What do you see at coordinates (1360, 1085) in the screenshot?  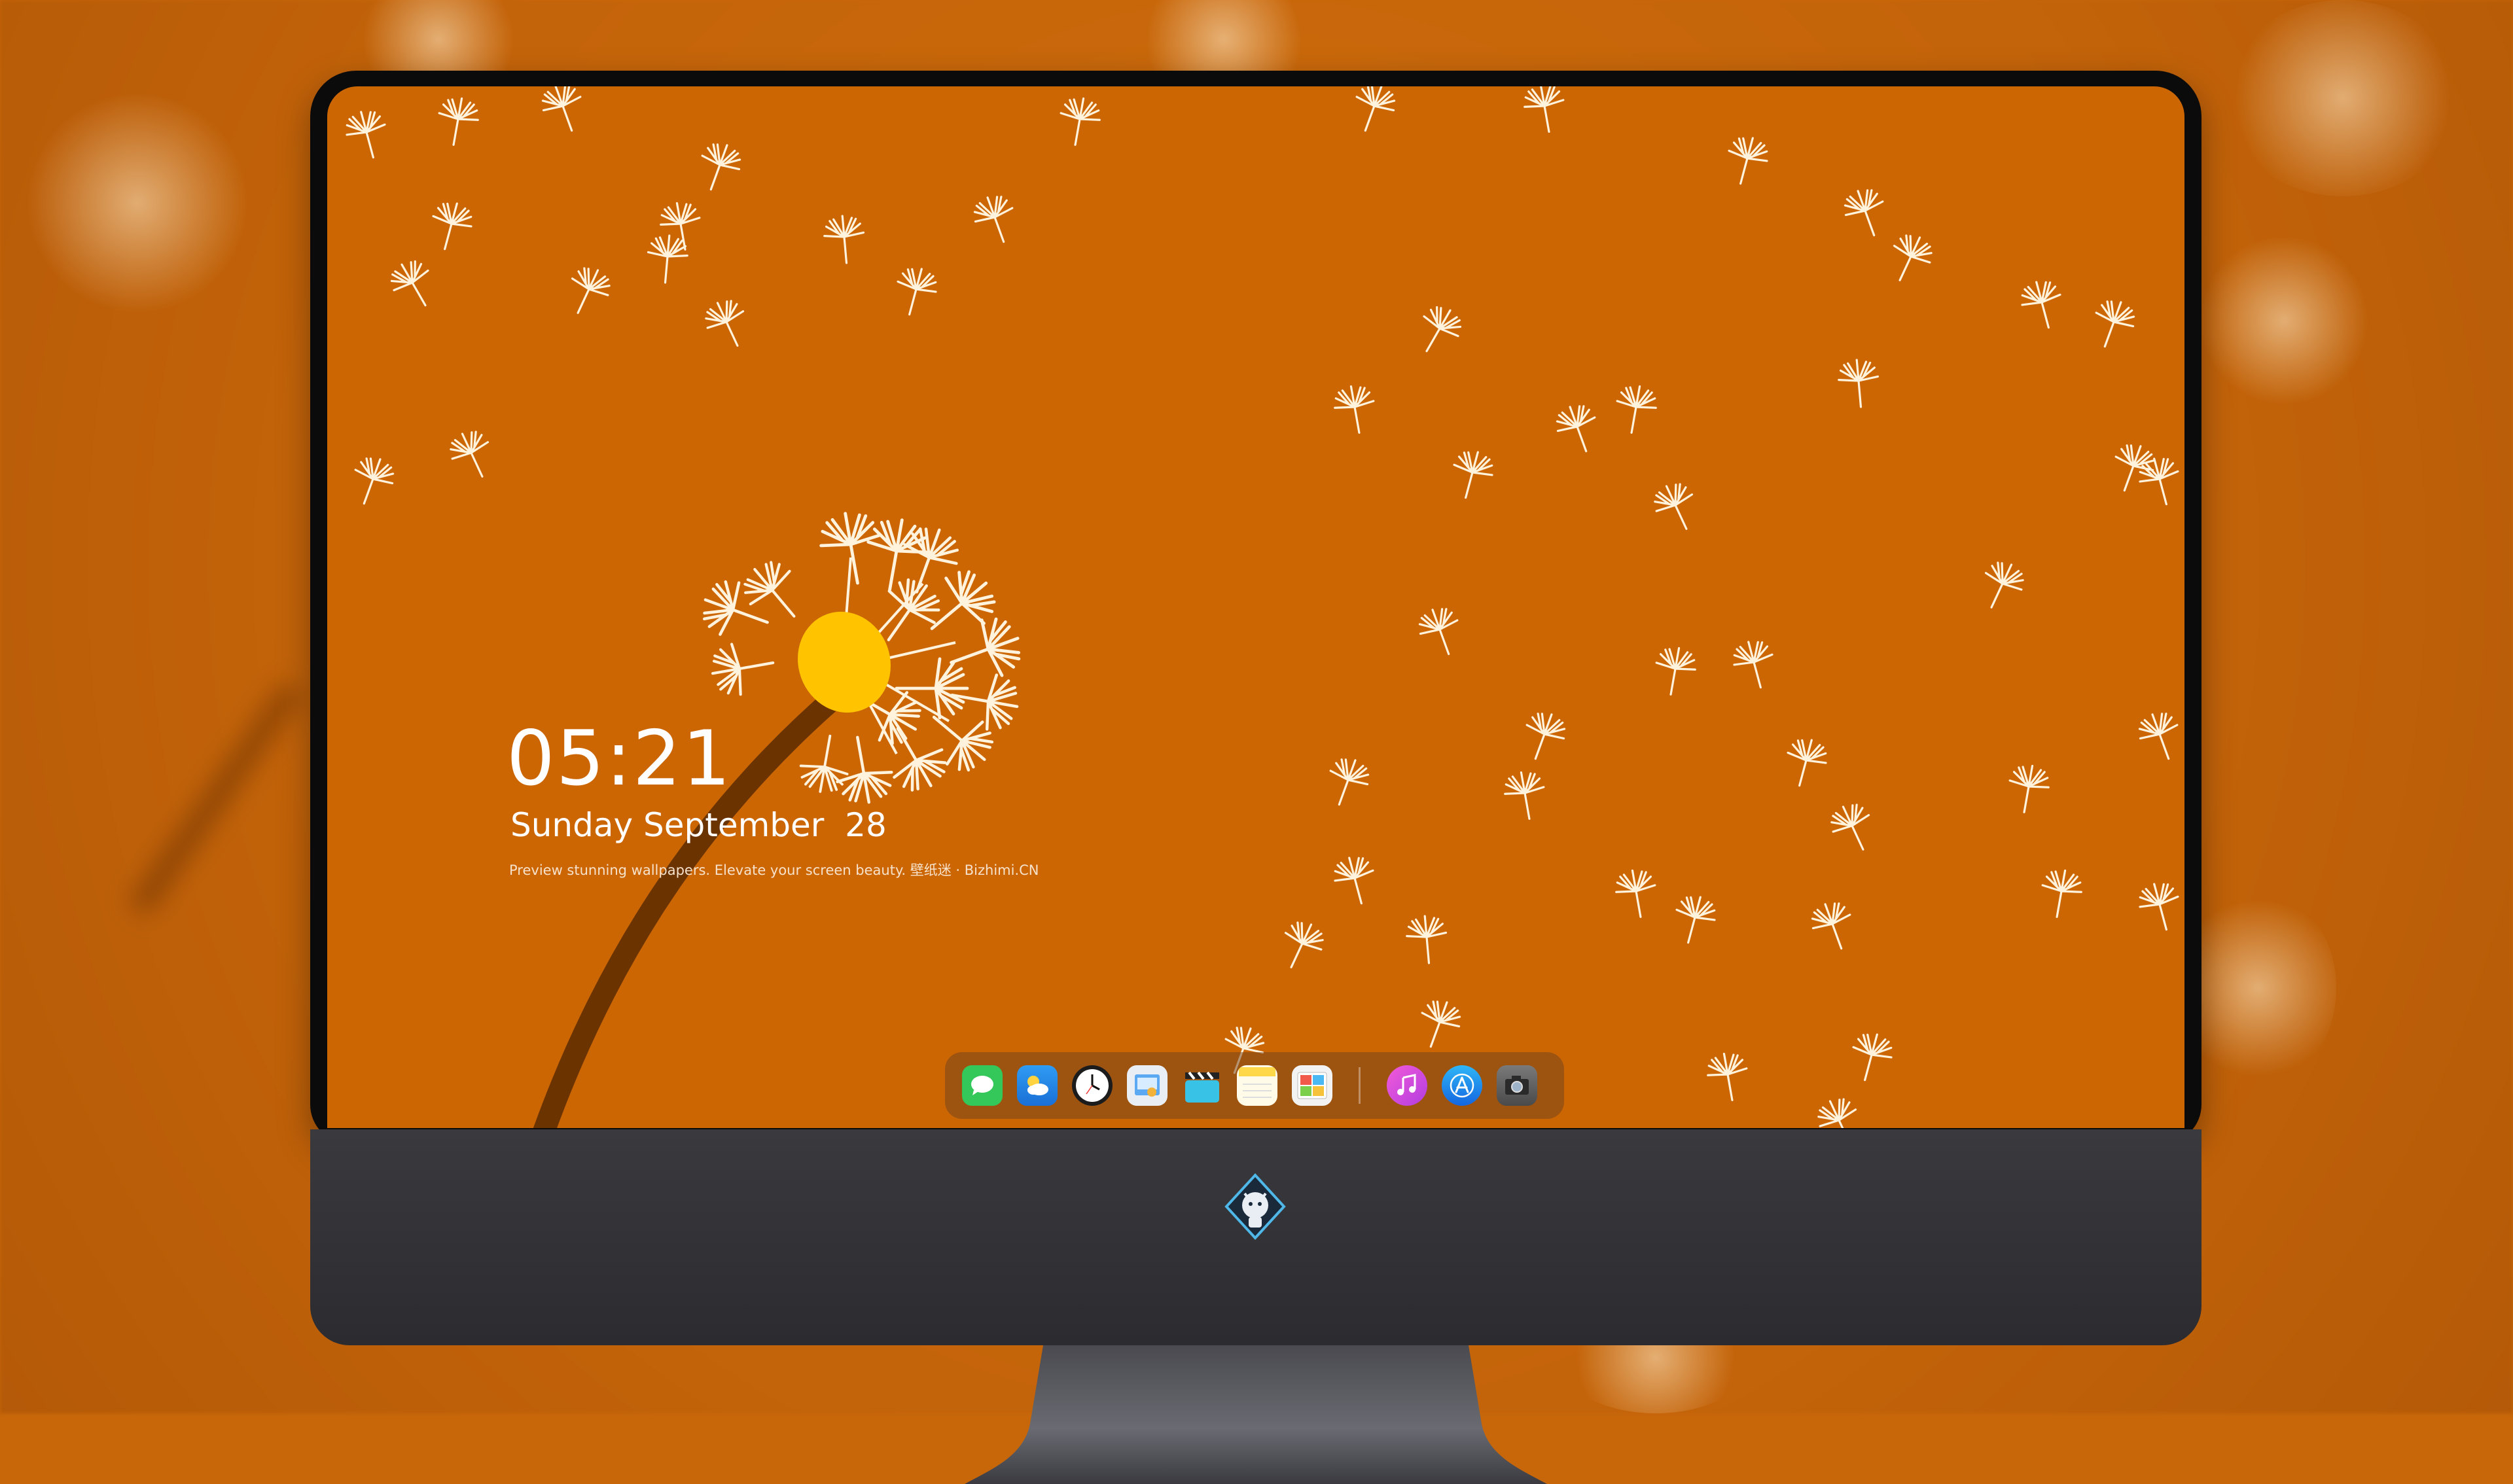 I see `dock-separator` at bounding box center [1360, 1085].